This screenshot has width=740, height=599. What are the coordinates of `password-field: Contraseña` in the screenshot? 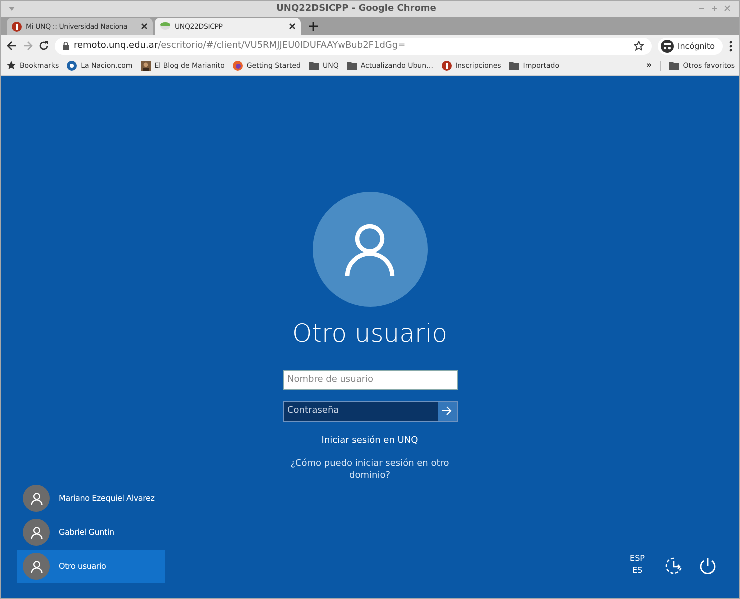 It's located at (370, 411).